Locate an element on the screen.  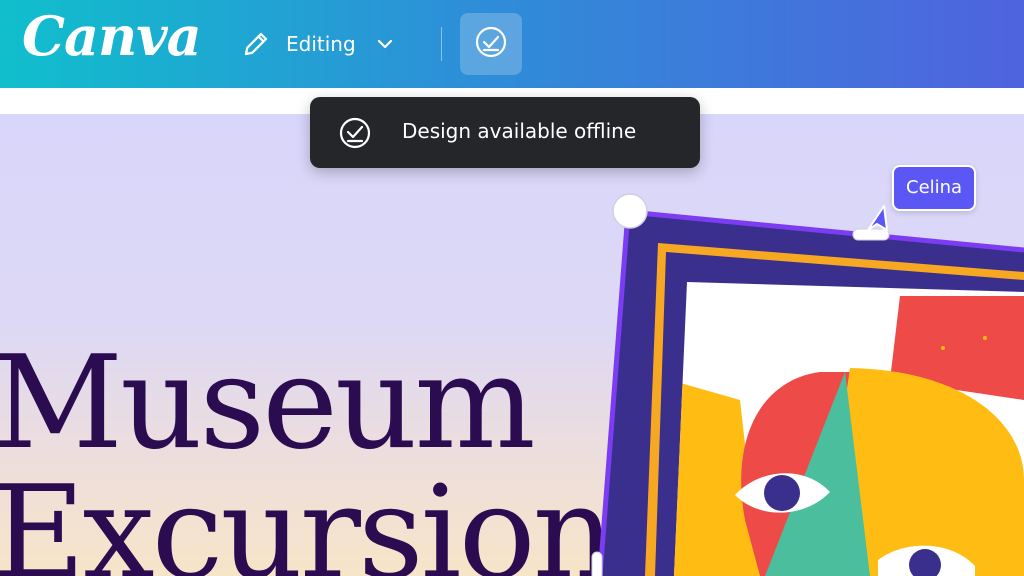
offline-toast: Design available offline is located at coordinates (505, 132).